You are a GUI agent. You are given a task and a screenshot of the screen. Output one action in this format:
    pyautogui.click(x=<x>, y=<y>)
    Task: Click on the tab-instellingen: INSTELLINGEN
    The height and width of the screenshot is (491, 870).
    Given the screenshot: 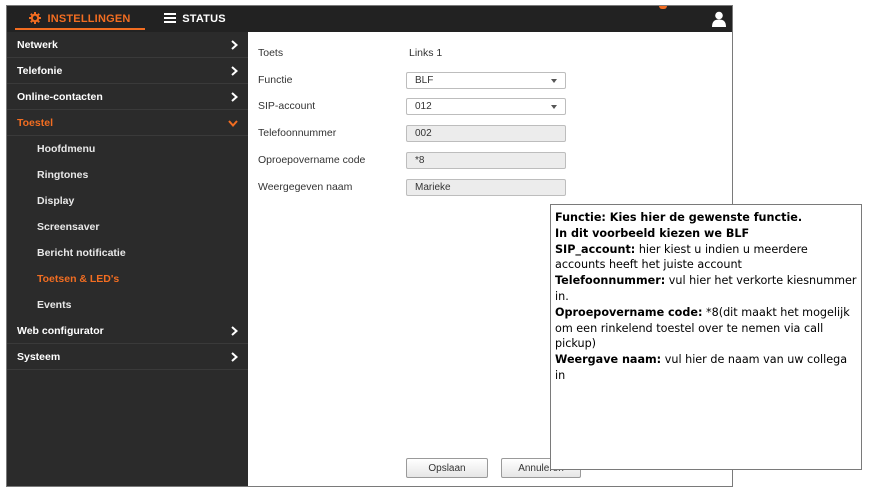 What is the action you would take?
    pyautogui.click(x=80, y=19)
    